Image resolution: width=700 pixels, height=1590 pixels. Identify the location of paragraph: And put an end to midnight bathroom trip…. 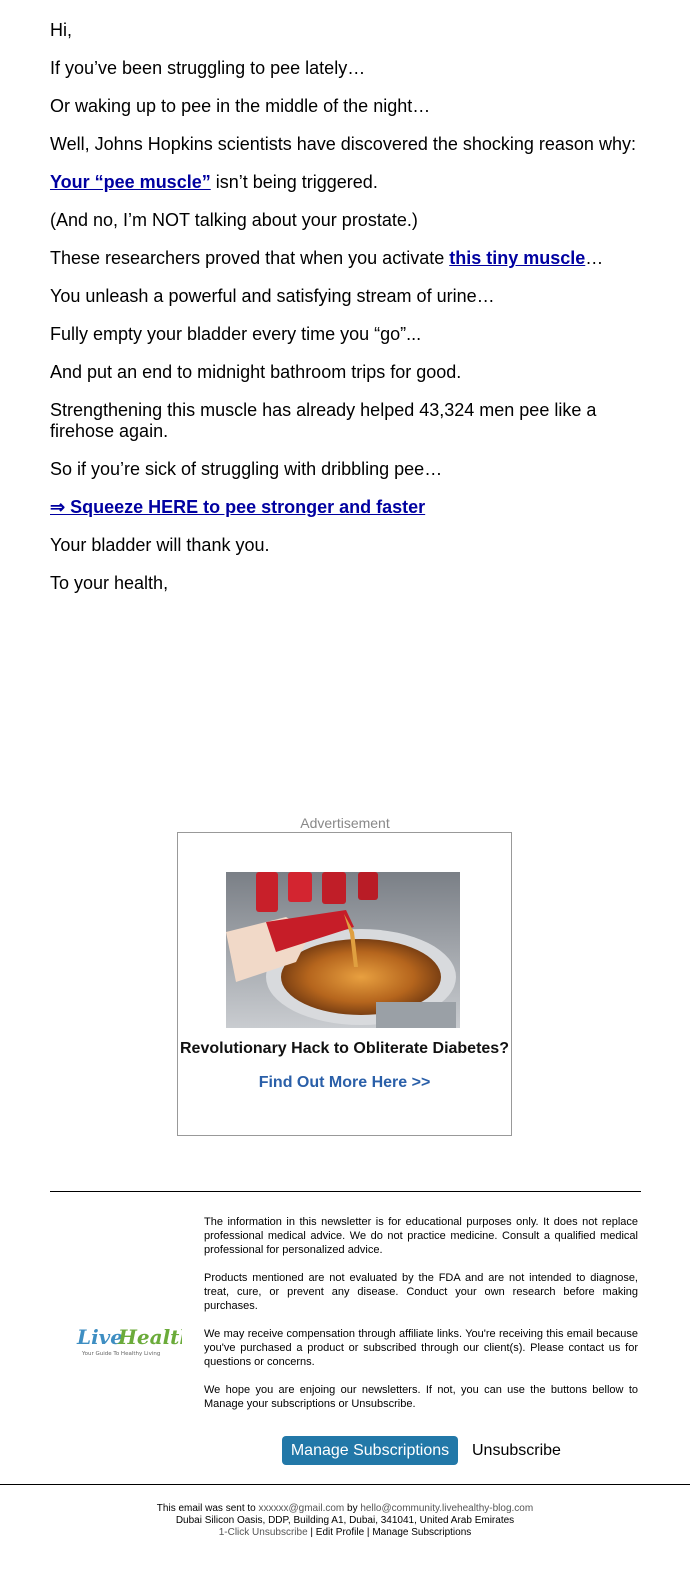
(256, 372).